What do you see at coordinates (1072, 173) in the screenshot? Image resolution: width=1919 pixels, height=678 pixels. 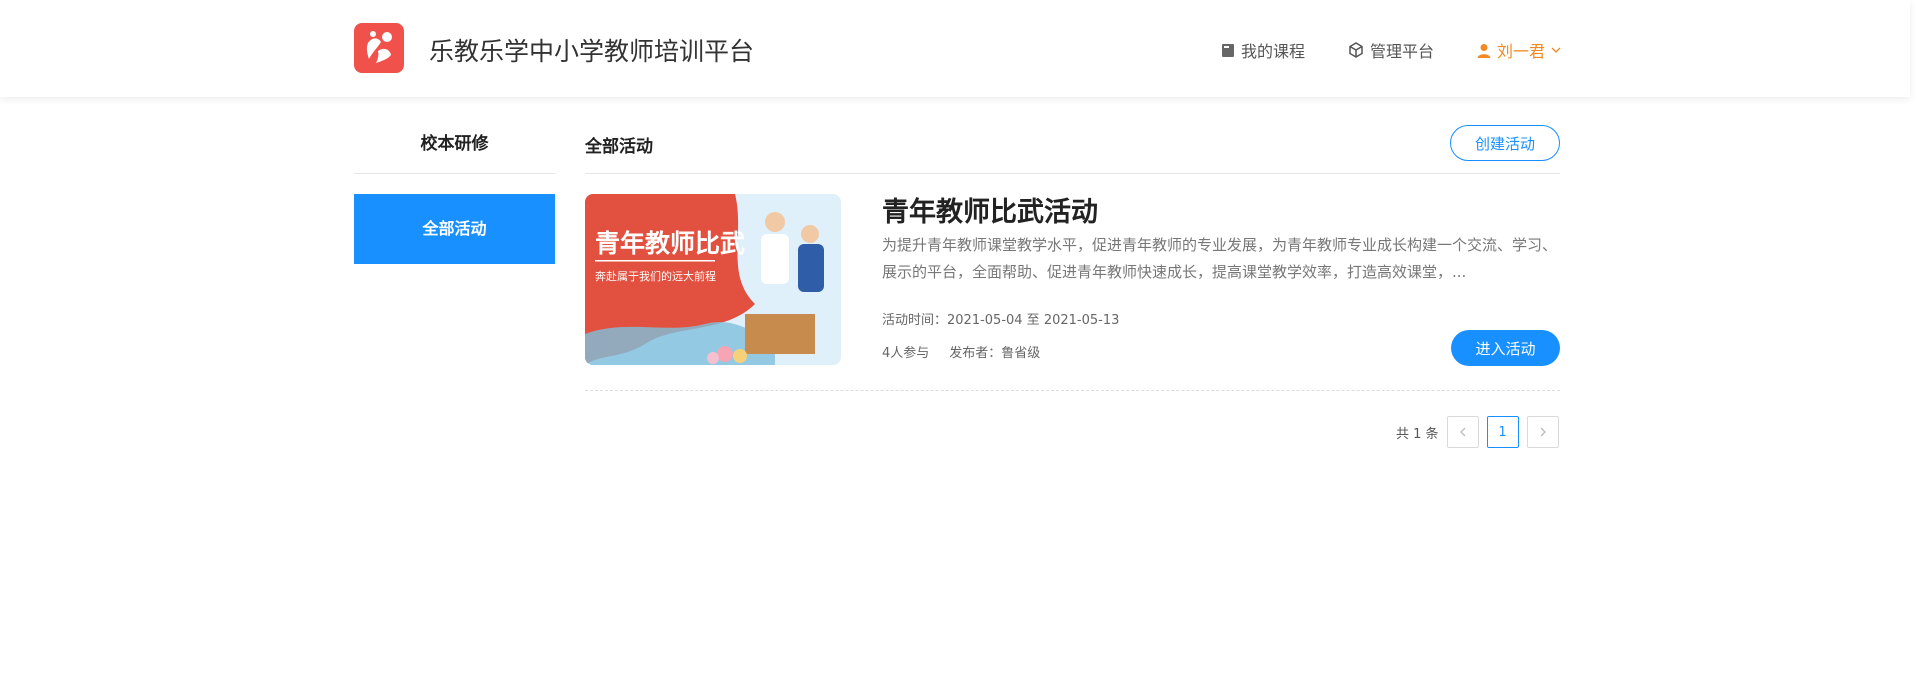 I see `section-divider` at bounding box center [1072, 173].